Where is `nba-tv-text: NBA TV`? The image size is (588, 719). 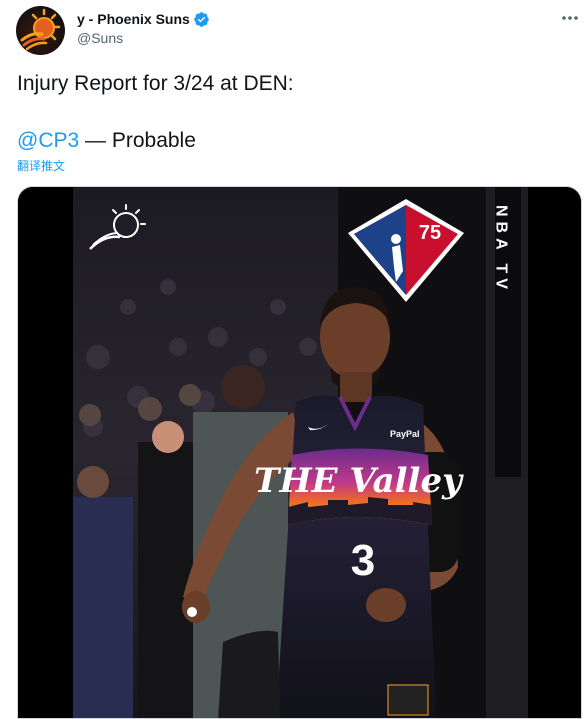
nba-tv-text: NBA TV is located at coordinates (501, 249).